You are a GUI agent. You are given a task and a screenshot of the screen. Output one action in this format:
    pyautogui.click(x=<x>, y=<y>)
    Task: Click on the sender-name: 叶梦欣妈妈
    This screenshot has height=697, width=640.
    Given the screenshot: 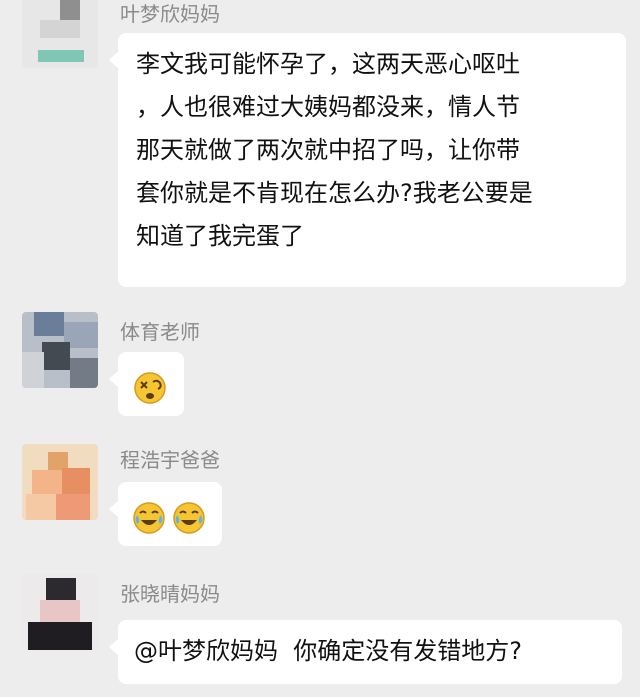 What is the action you would take?
    pyautogui.click(x=170, y=14)
    